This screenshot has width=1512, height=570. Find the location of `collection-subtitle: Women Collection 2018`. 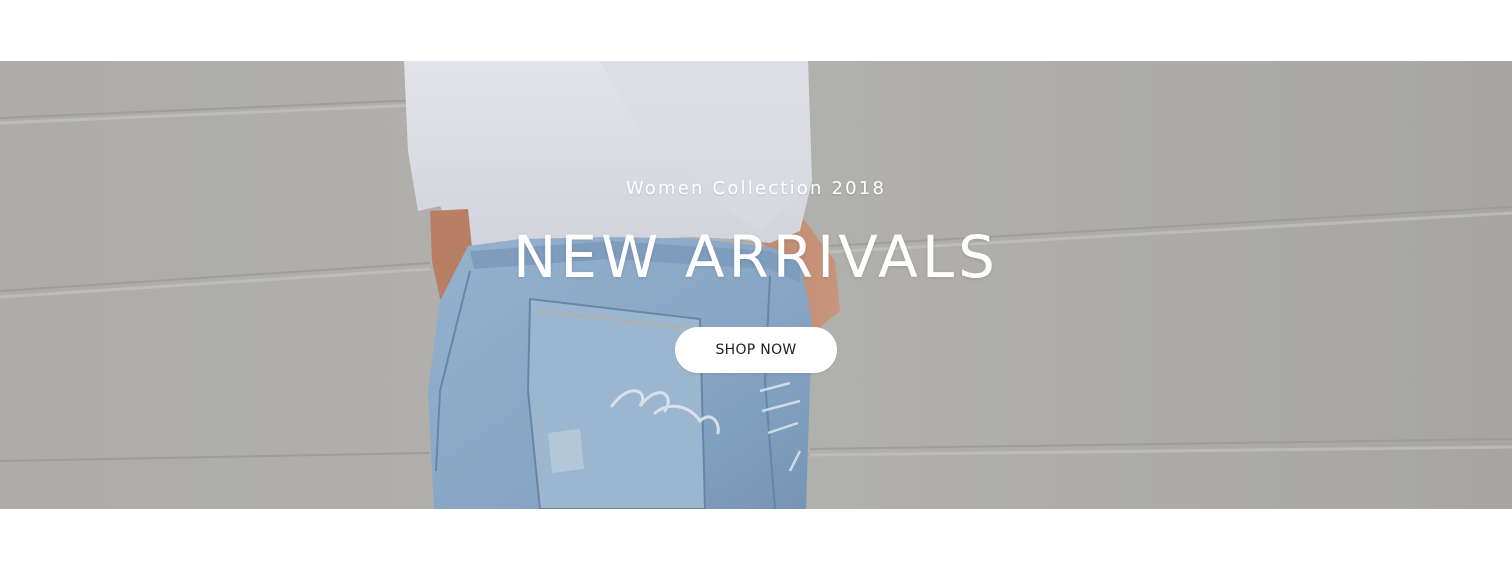

collection-subtitle: Women Collection 2018 is located at coordinates (756, 188).